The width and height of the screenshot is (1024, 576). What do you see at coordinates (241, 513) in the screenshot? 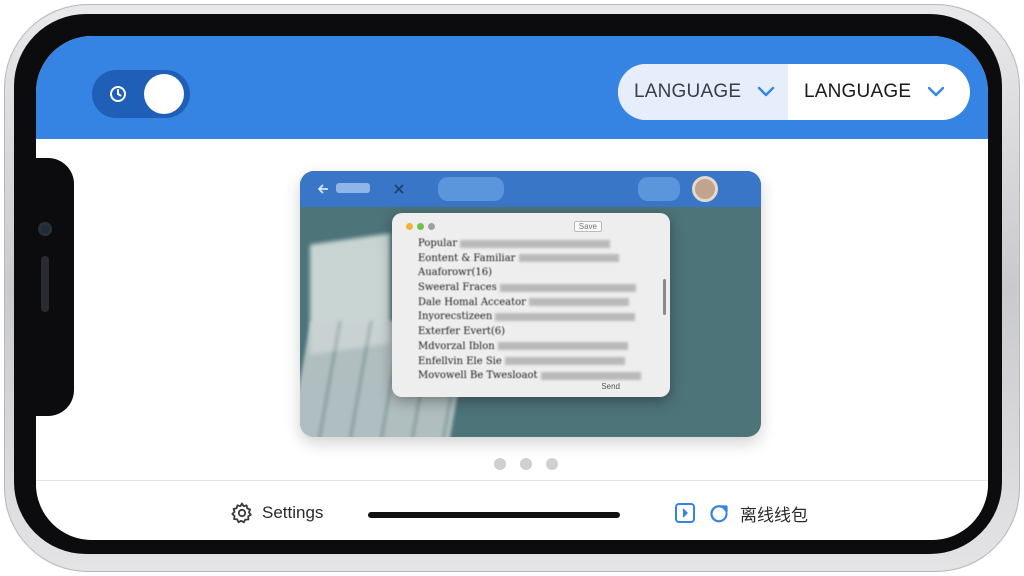
I see `gear-icon` at bounding box center [241, 513].